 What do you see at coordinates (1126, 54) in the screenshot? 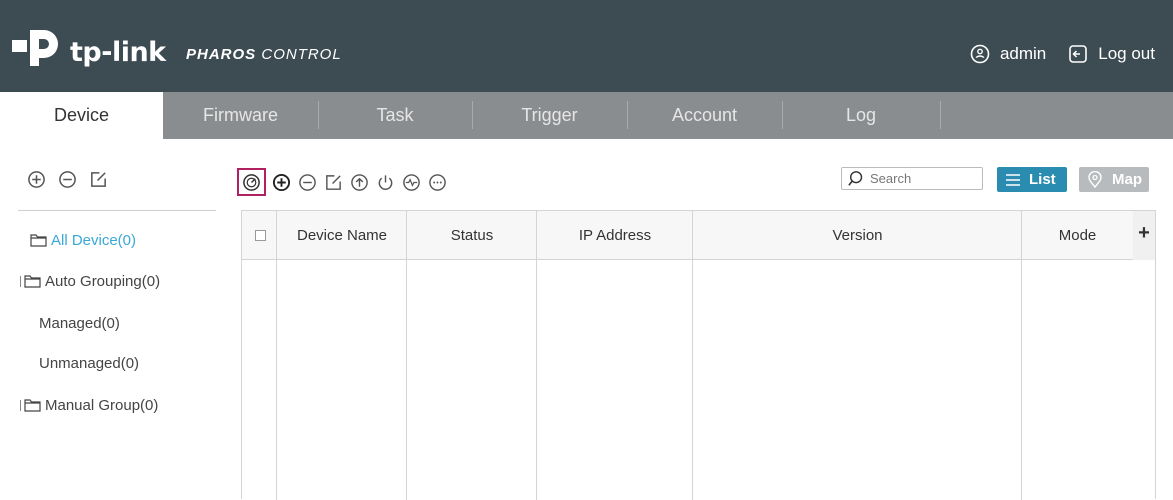
I see `logout-link: Log out` at bounding box center [1126, 54].